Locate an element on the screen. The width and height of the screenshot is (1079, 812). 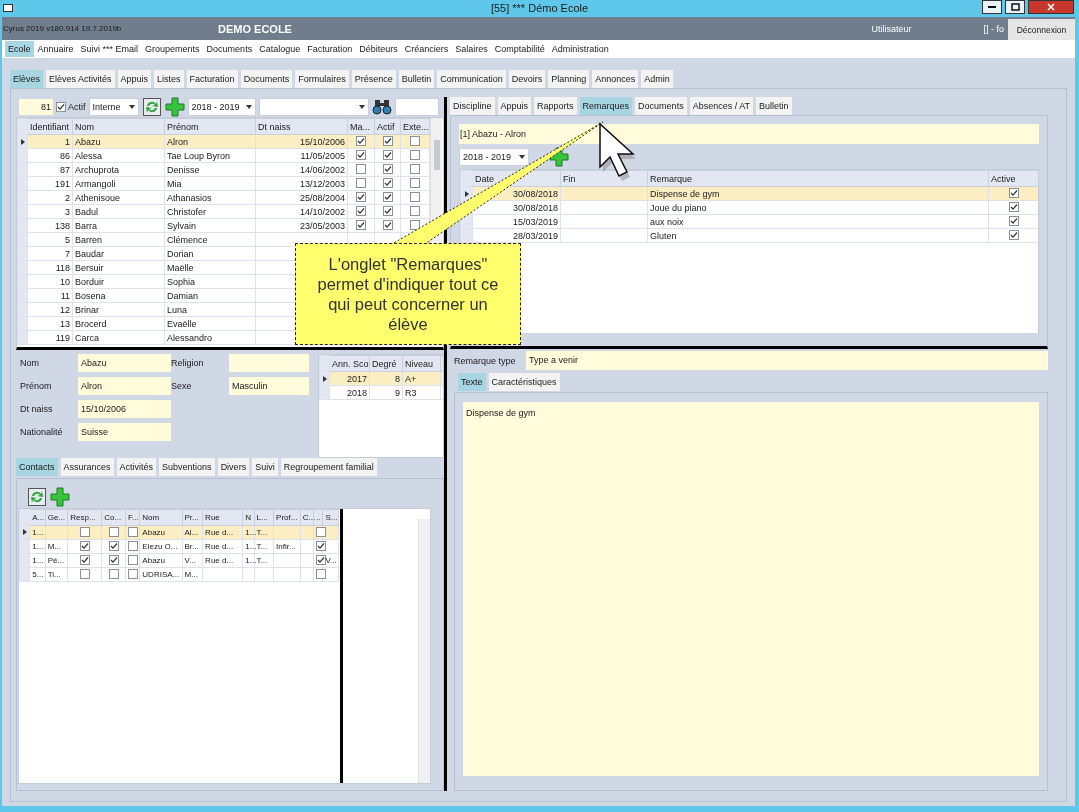
table-cell: Dispense de gym is located at coordinates (818, 193).